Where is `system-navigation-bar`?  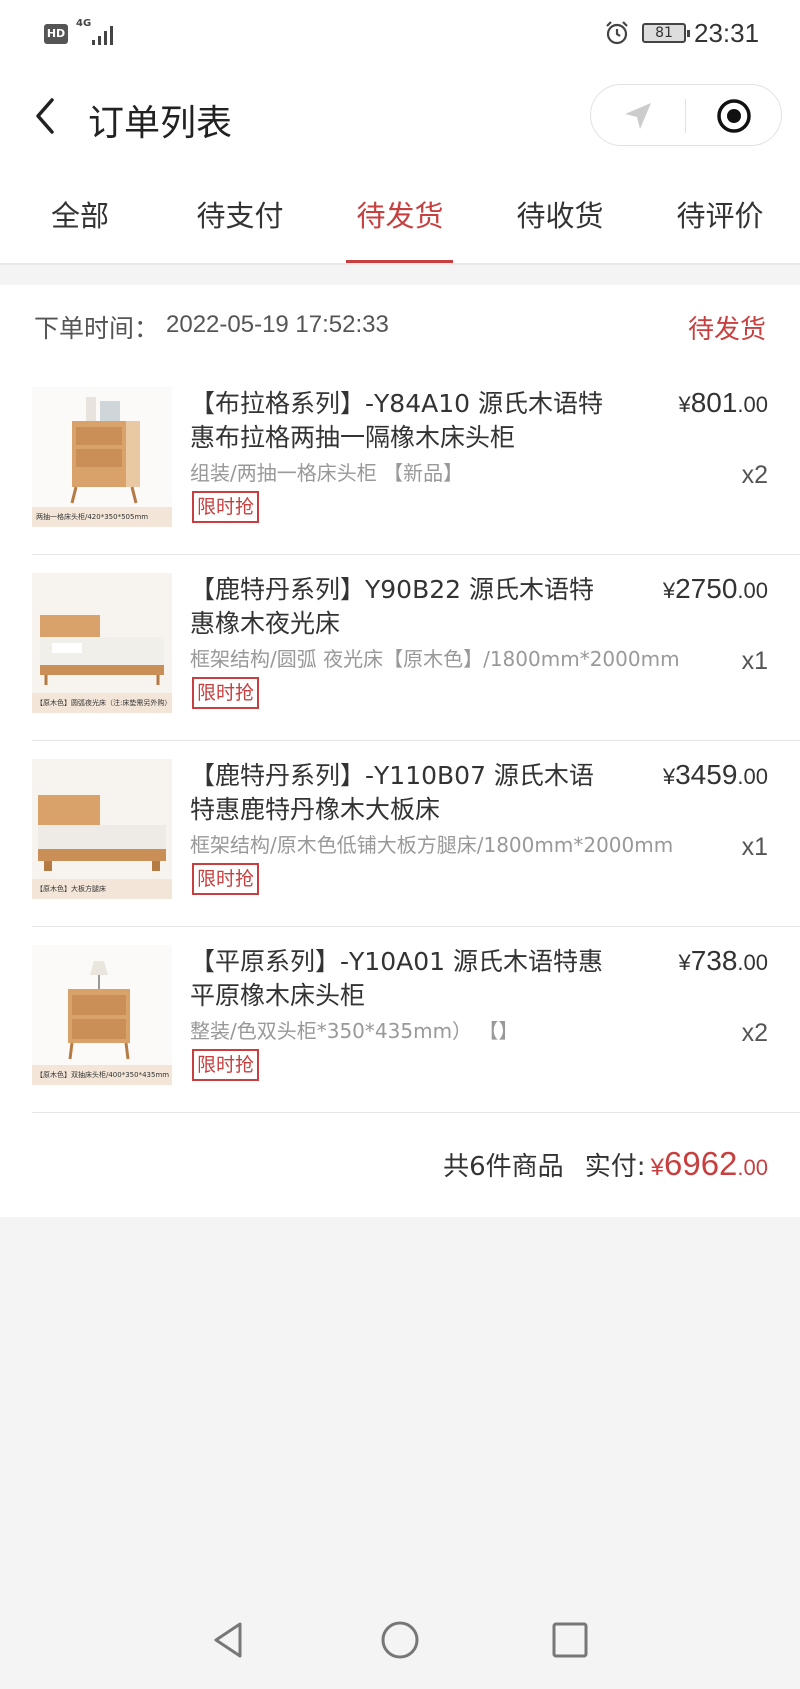 system-navigation-bar is located at coordinates (400, 1644).